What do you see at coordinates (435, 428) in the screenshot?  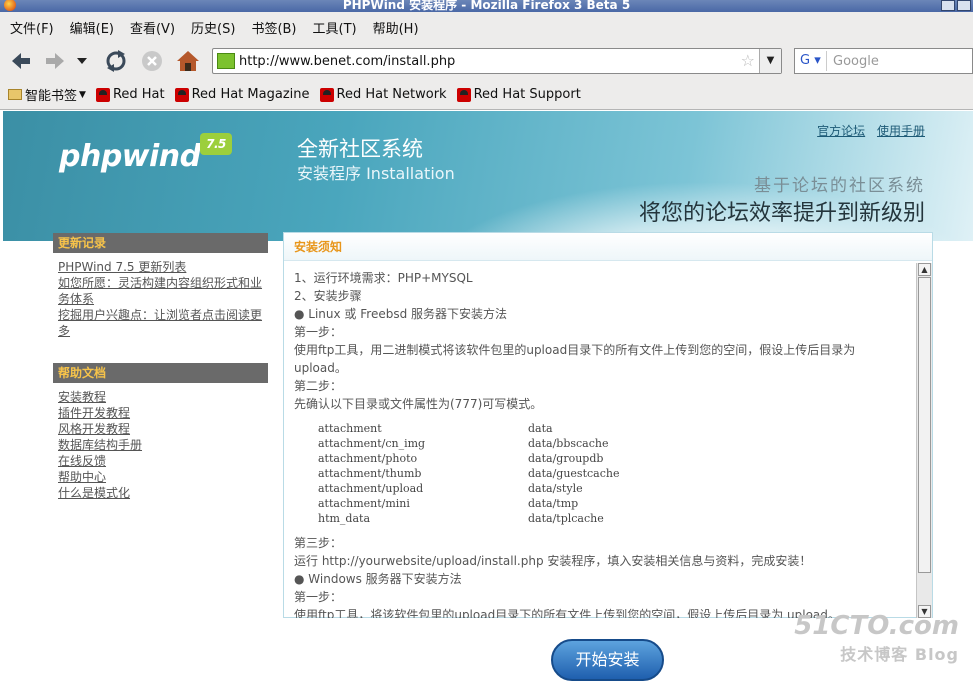 I see `table-row: attachment data` at bounding box center [435, 428].